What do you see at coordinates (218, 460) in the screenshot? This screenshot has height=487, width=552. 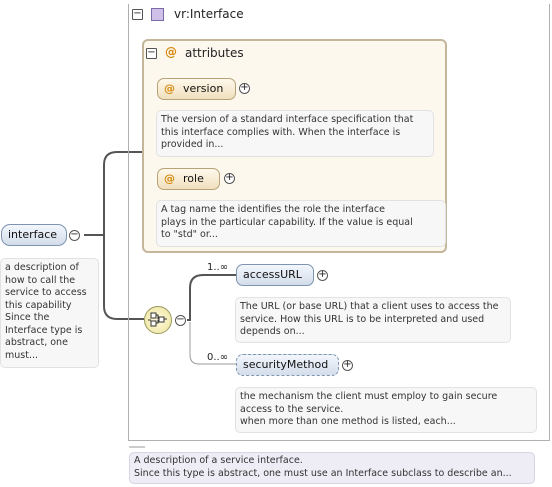 I see `type-doc-line: A description of a service interface.` at bounding box center [218, 460].